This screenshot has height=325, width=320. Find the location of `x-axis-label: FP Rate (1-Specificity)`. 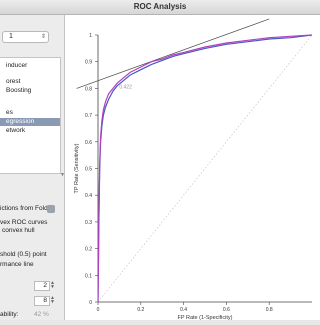

x-axis-label: FP Rate (1-Specificity) is located at coordinates (205, 317).